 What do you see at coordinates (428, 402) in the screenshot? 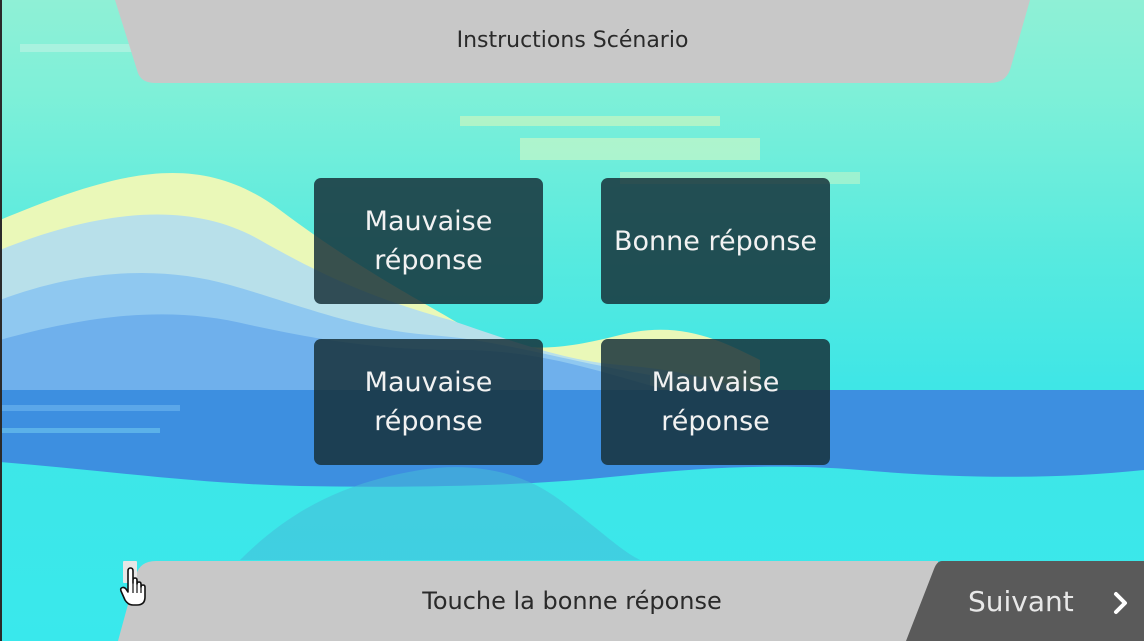
I see `answer-button-3: Mauvaise réponse` at bounding box center [428, 402].